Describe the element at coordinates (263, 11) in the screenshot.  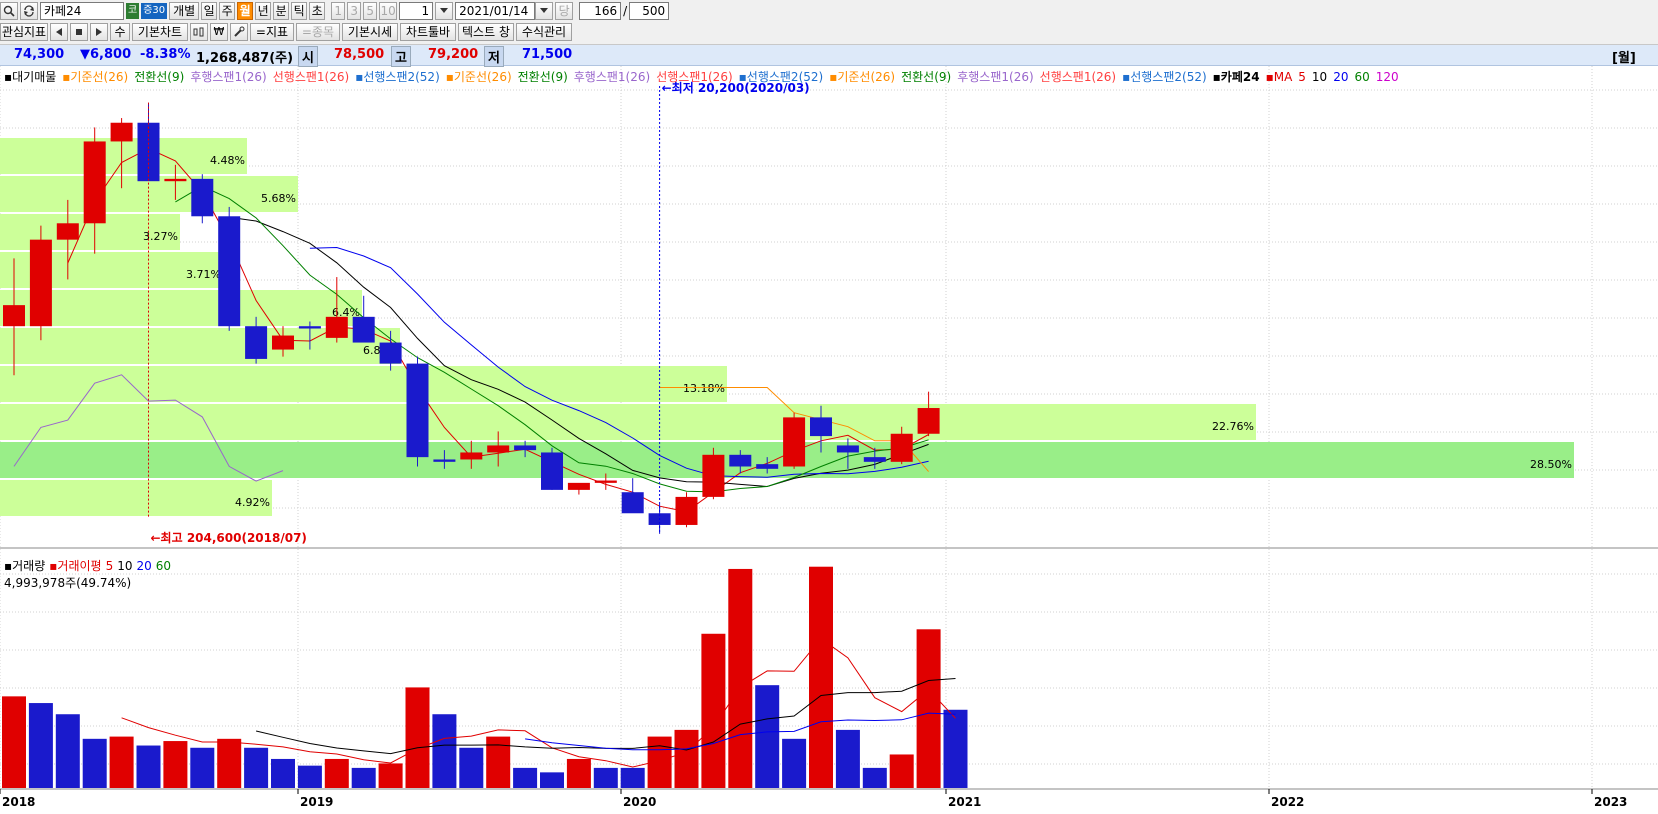
I see `period-year-button: 년` at that location.